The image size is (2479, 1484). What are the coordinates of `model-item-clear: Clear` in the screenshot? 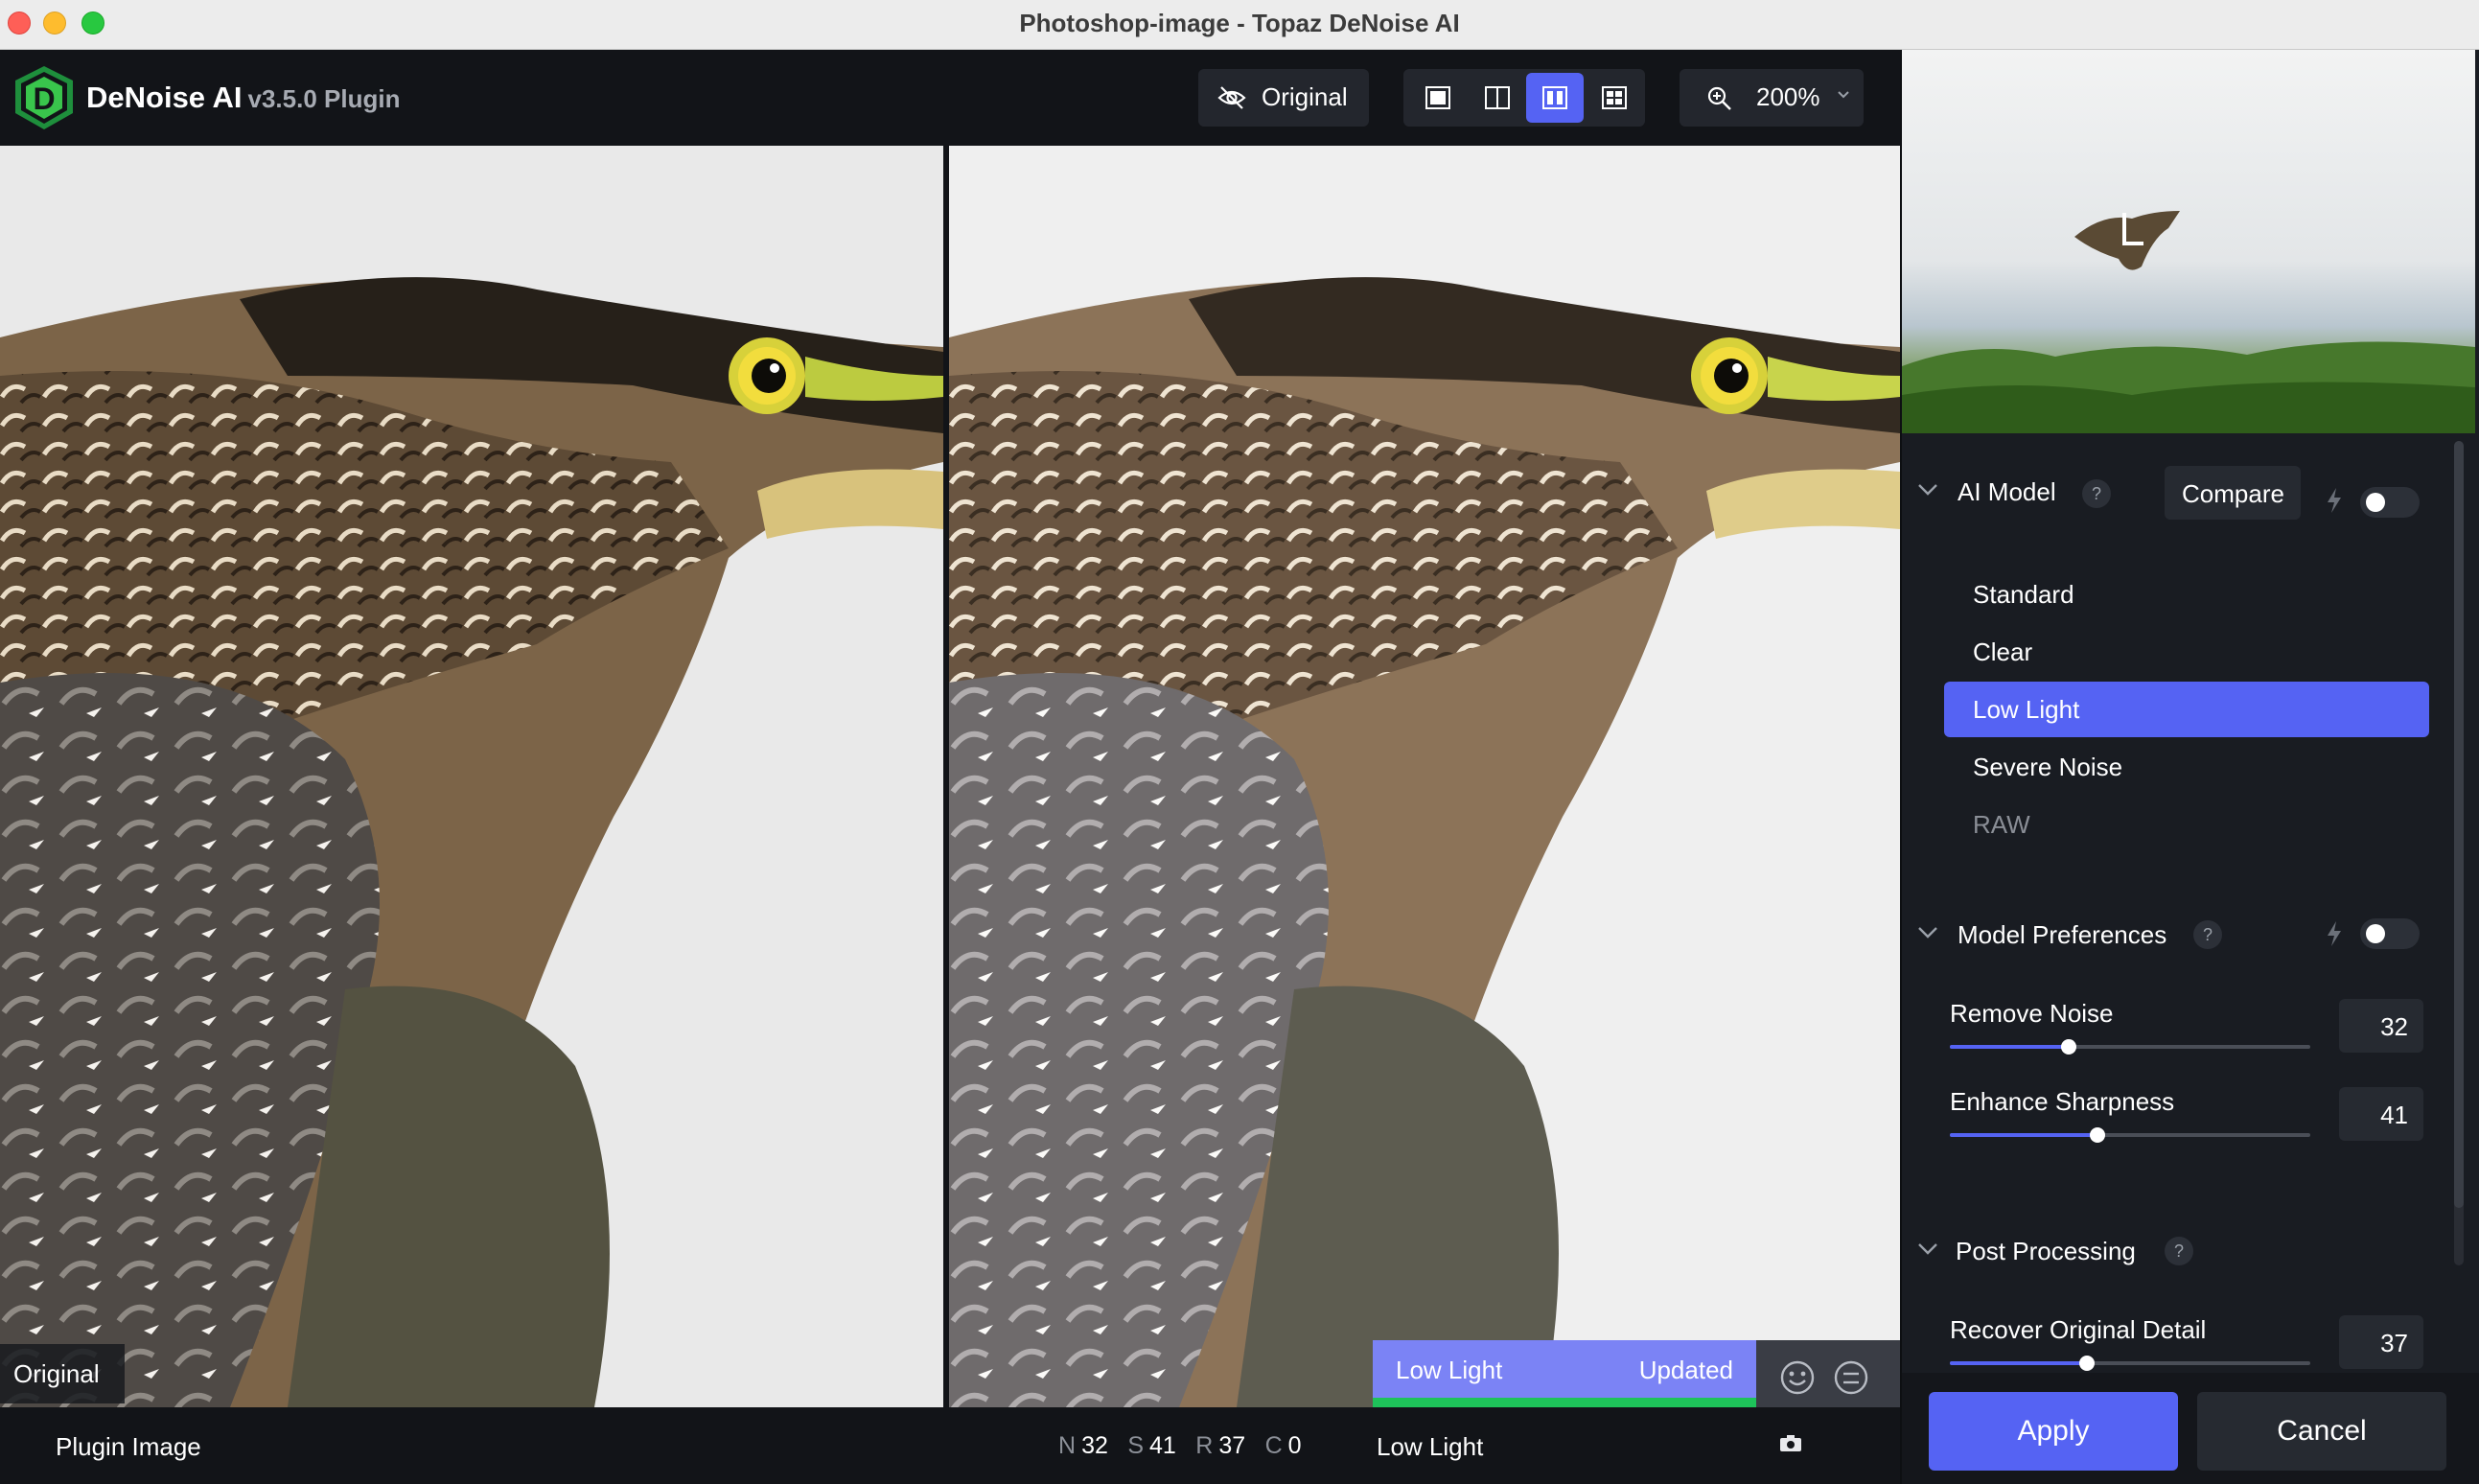 It's located at (2186, 652).